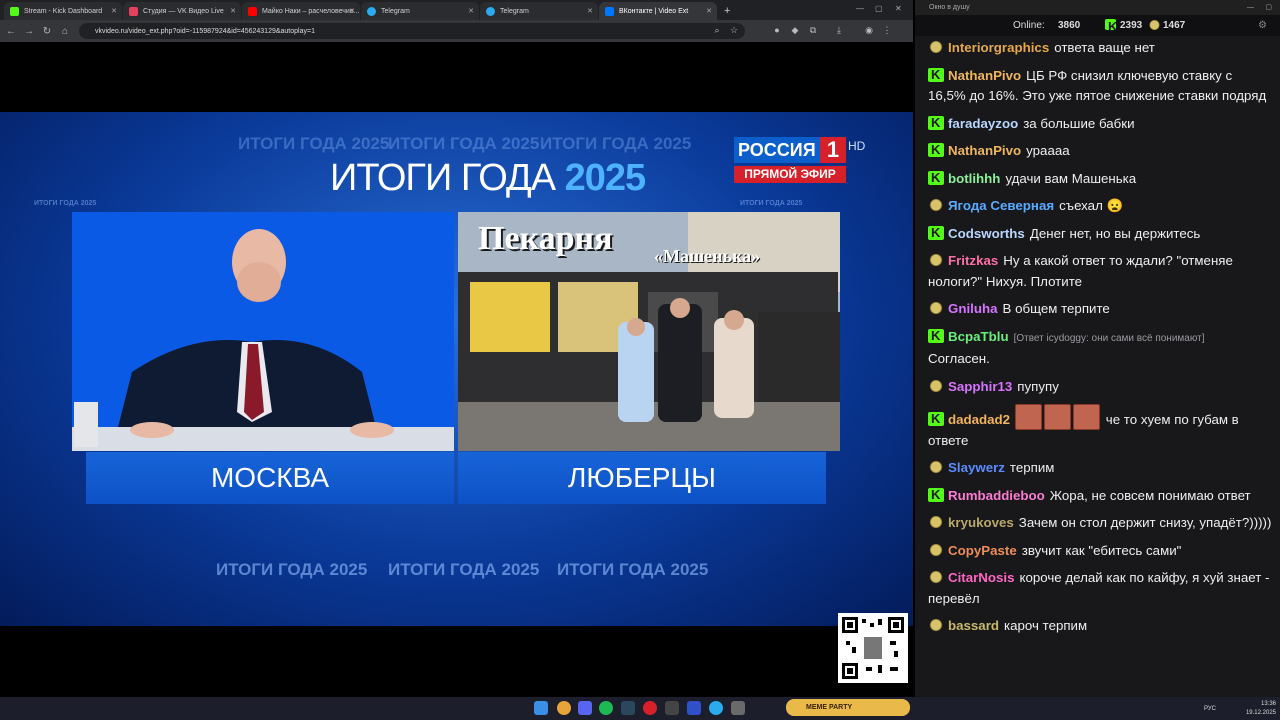 The height and width of the screenshot is (720, 1280). I want to click on tab-label: Stream - Kick Dashboard, so click(63, 11).